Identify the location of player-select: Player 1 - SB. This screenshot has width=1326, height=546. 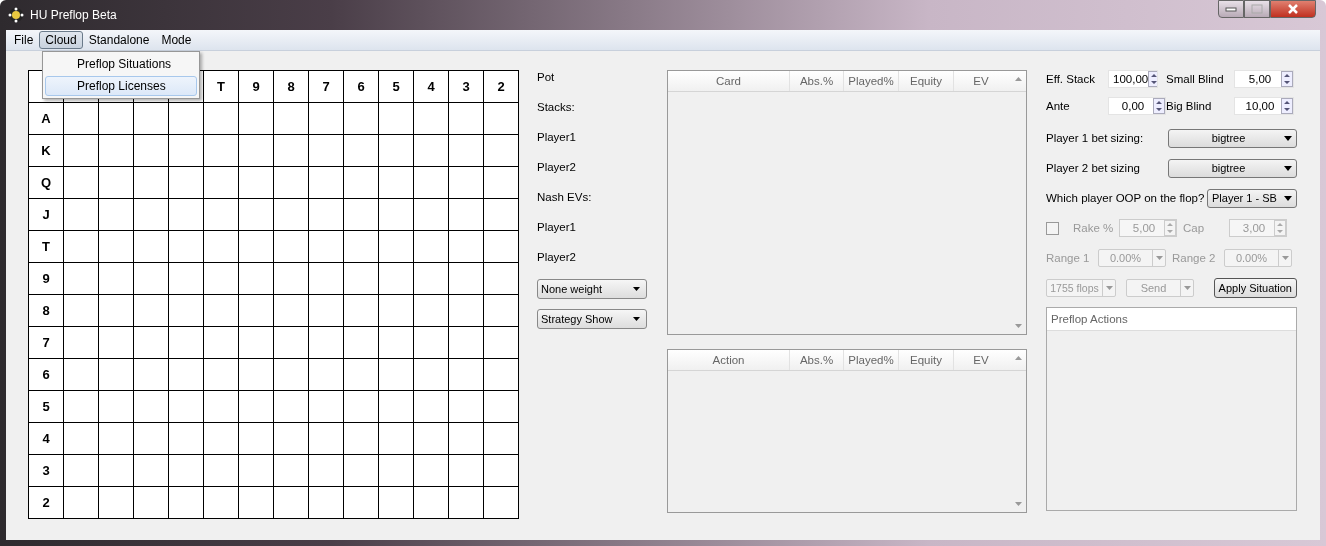
(1252, 198).